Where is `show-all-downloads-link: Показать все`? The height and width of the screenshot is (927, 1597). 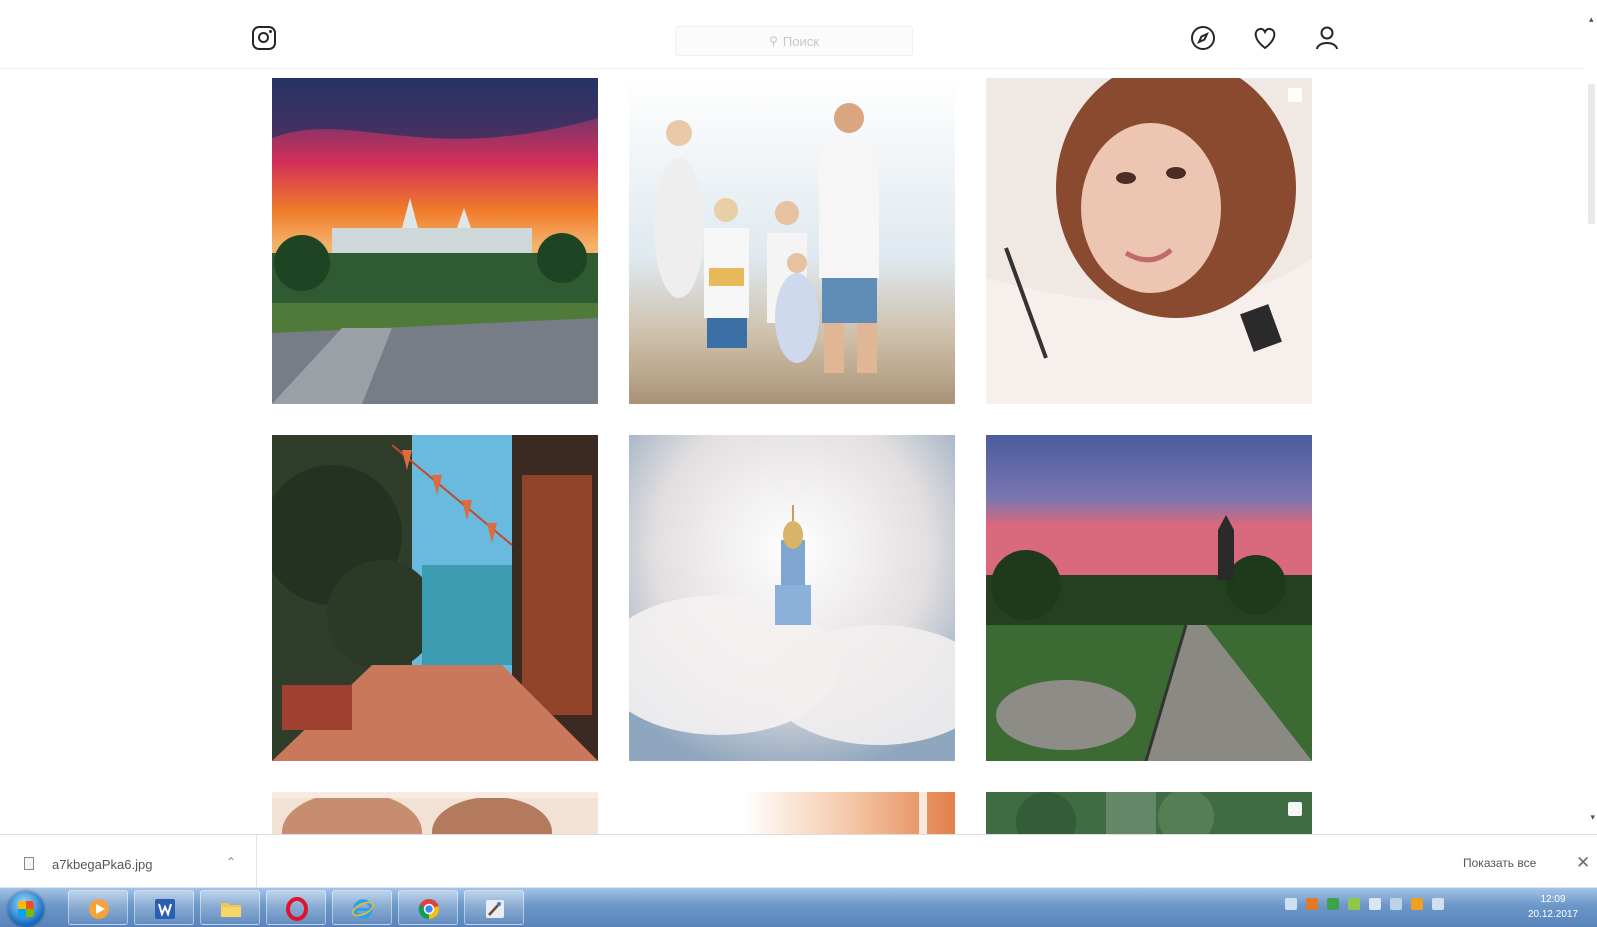
show-all-downloads-link: Показать все is located at coordinates (1499, 863).